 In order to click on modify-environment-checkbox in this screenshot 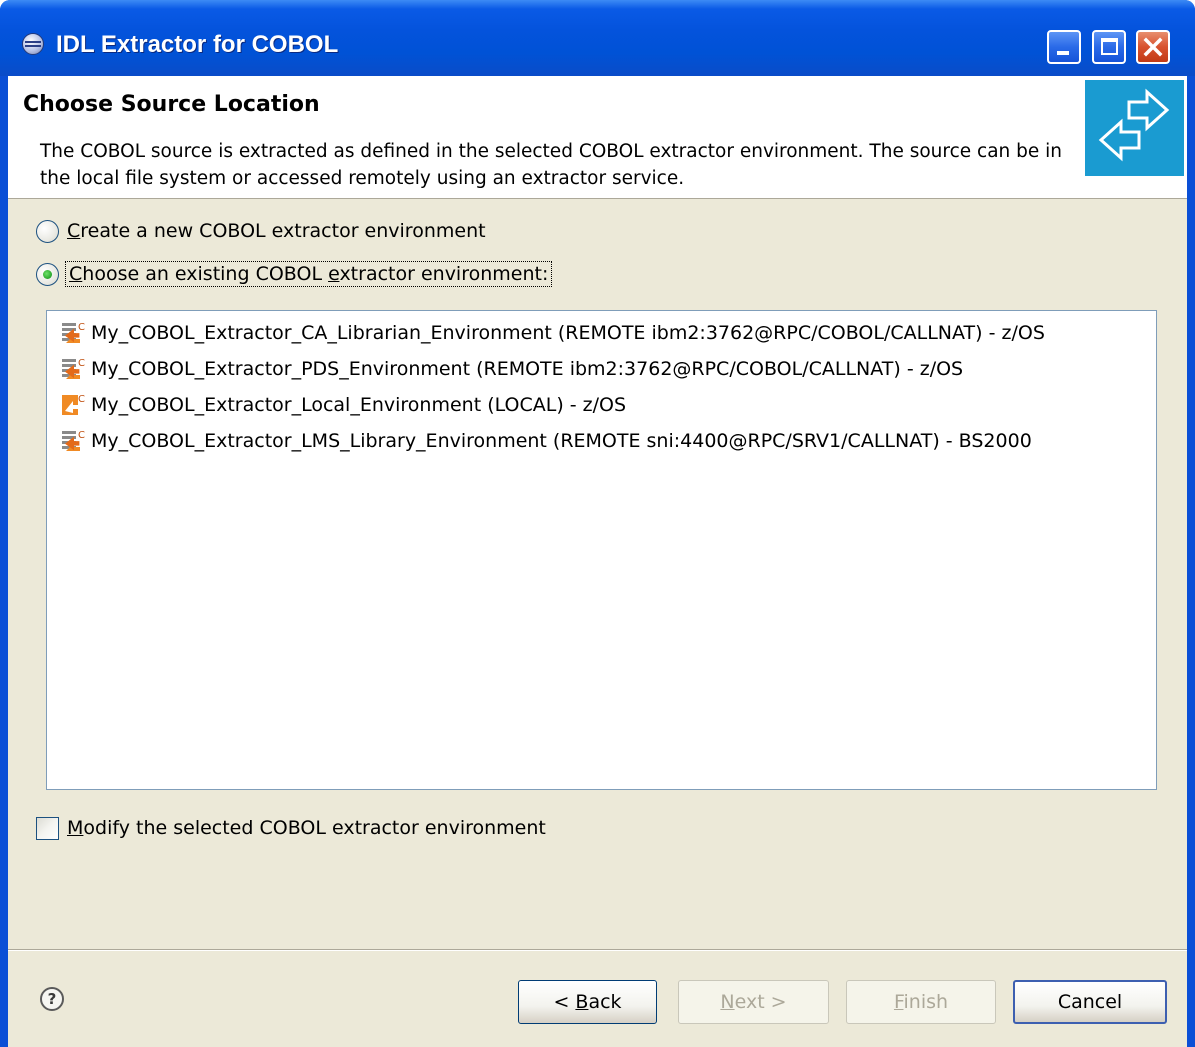, I will do `click(47, 828)`.